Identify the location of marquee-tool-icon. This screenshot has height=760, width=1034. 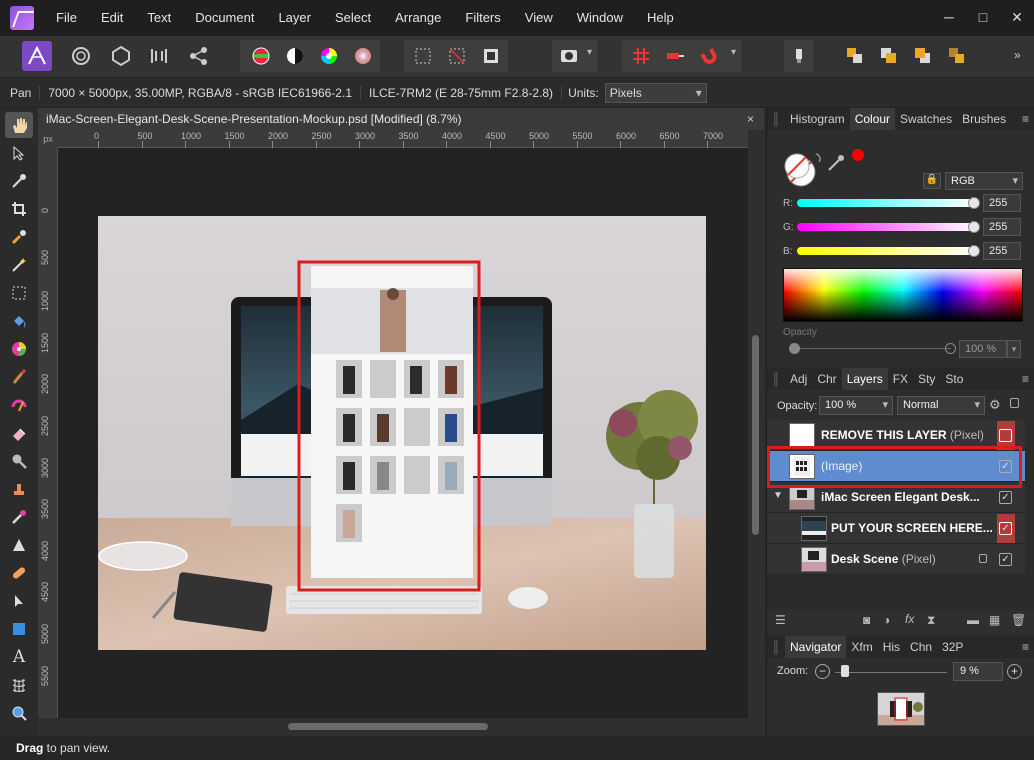
(19, 293).